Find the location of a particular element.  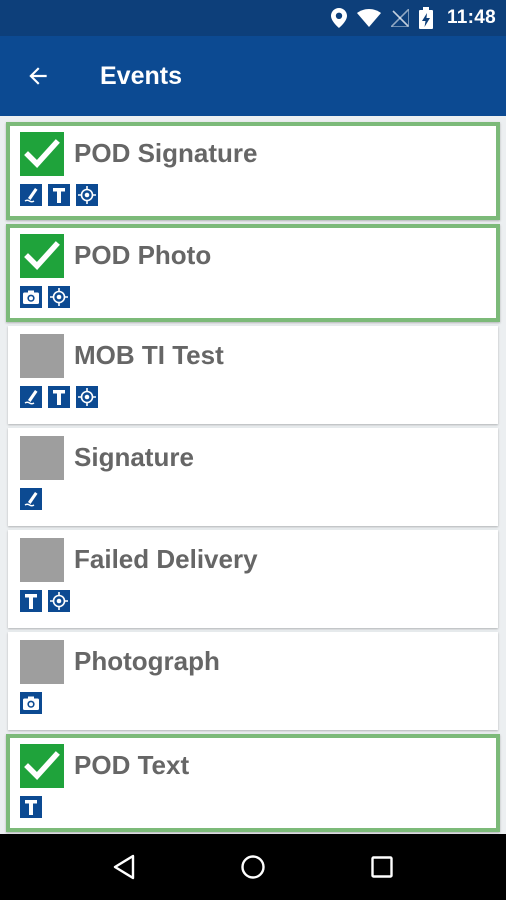

location-icon is located at coordinates (338, 18).